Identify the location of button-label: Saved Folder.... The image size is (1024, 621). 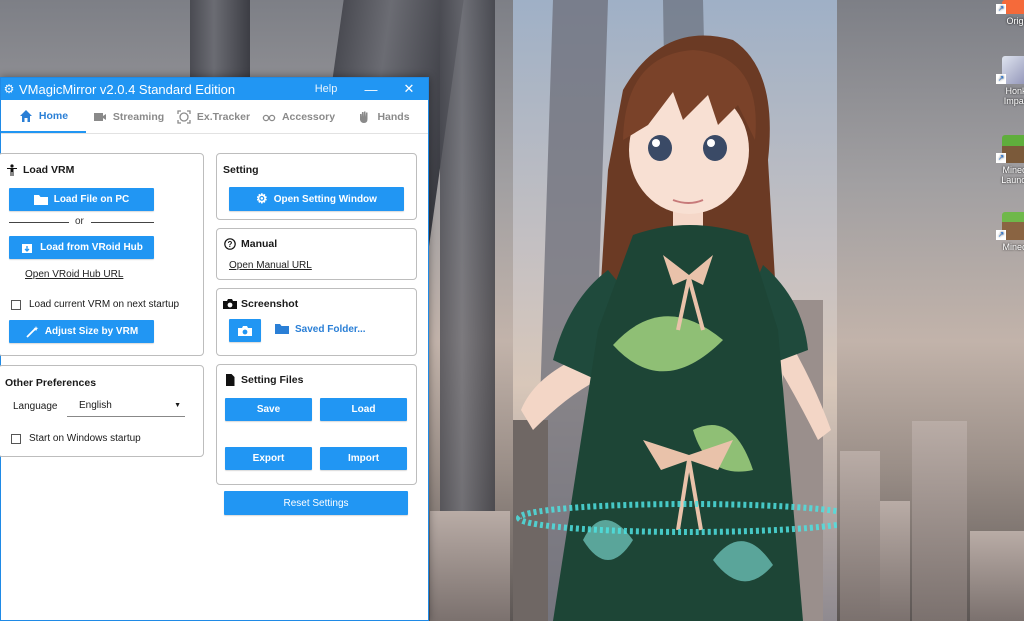
(330, 329).